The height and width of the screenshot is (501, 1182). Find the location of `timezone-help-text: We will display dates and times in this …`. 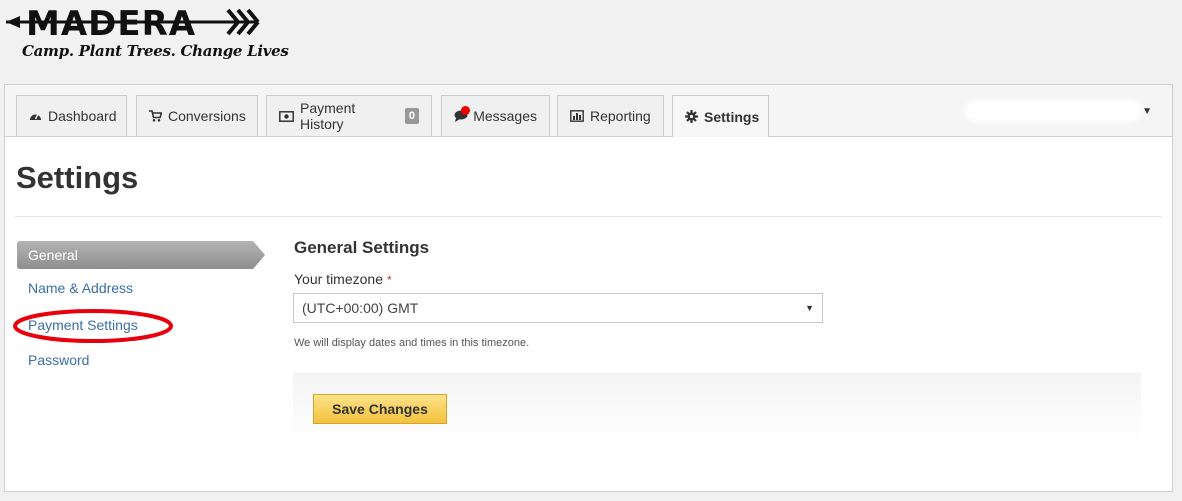

timezone-help-text: We will display dates and times in this … is located at coordinates (412, 343).